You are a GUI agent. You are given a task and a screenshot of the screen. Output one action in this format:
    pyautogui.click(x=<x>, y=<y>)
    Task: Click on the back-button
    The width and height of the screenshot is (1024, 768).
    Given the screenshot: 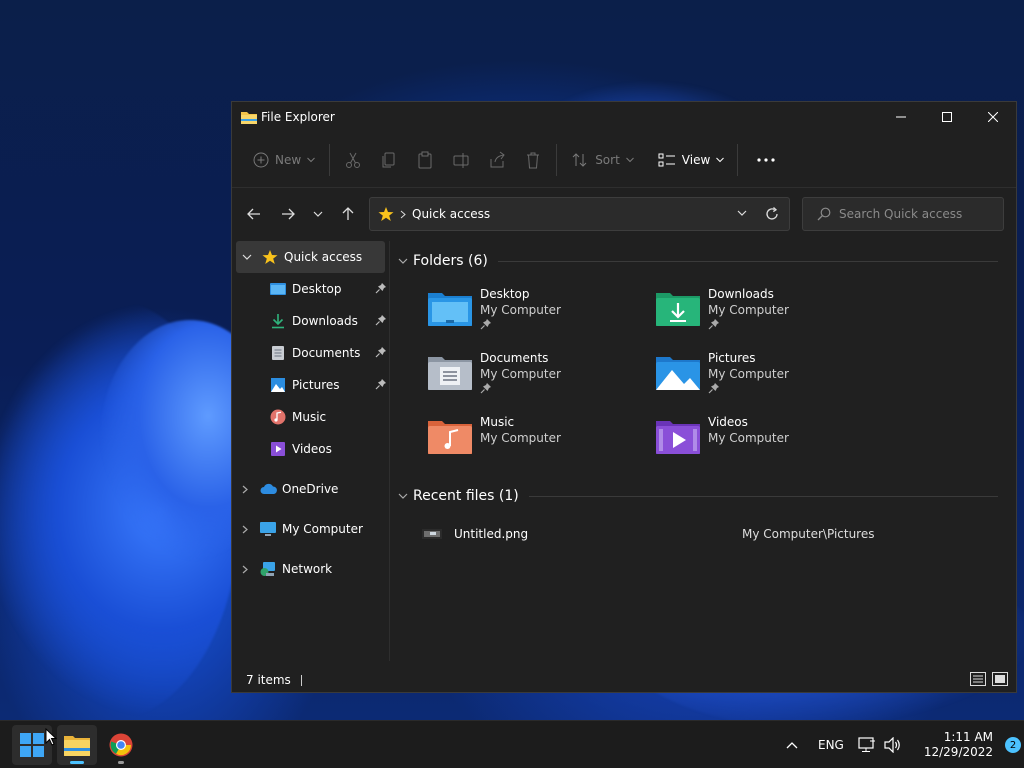 What is the action you would take?
    pyautogui.click(x=254, y=214)
    